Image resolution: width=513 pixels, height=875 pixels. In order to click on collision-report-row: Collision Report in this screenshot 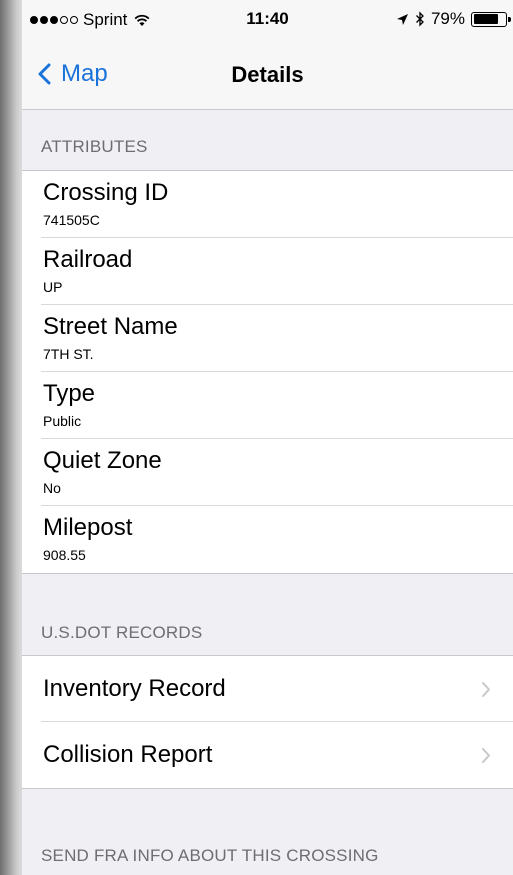, I will do `click(267, 755)`.